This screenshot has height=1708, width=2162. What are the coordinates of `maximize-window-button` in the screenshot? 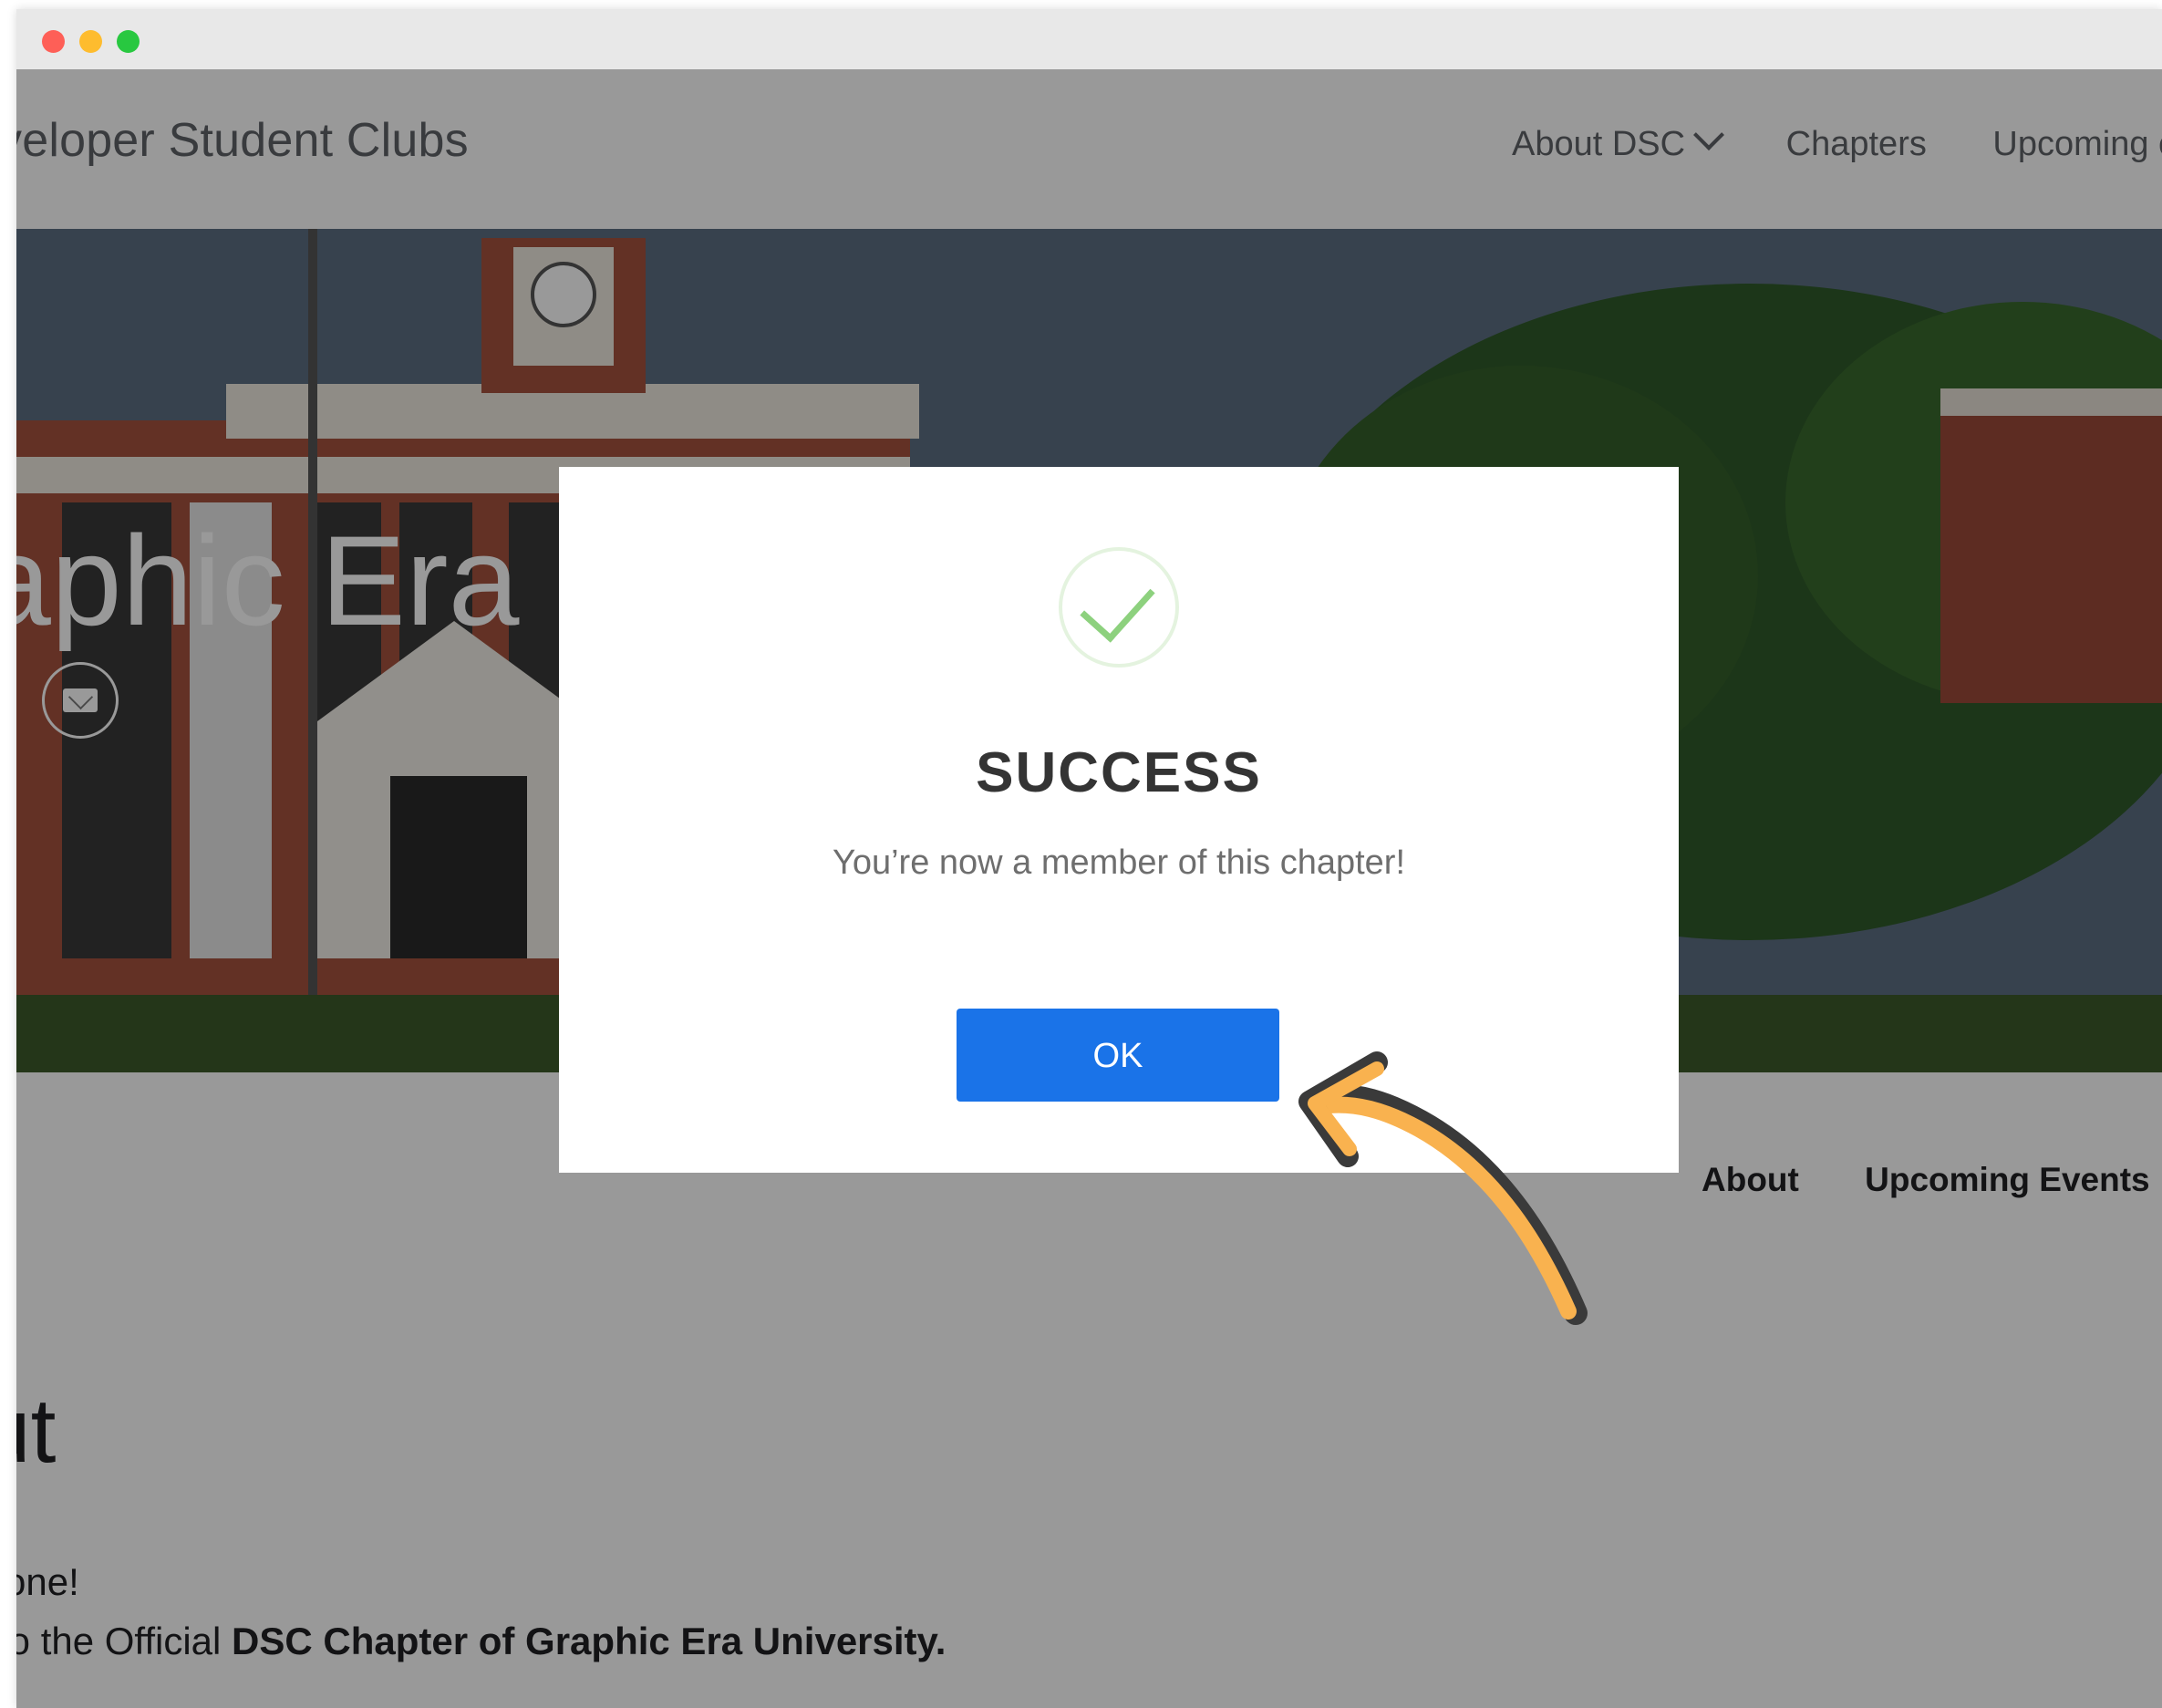 It's located at (129, 41).